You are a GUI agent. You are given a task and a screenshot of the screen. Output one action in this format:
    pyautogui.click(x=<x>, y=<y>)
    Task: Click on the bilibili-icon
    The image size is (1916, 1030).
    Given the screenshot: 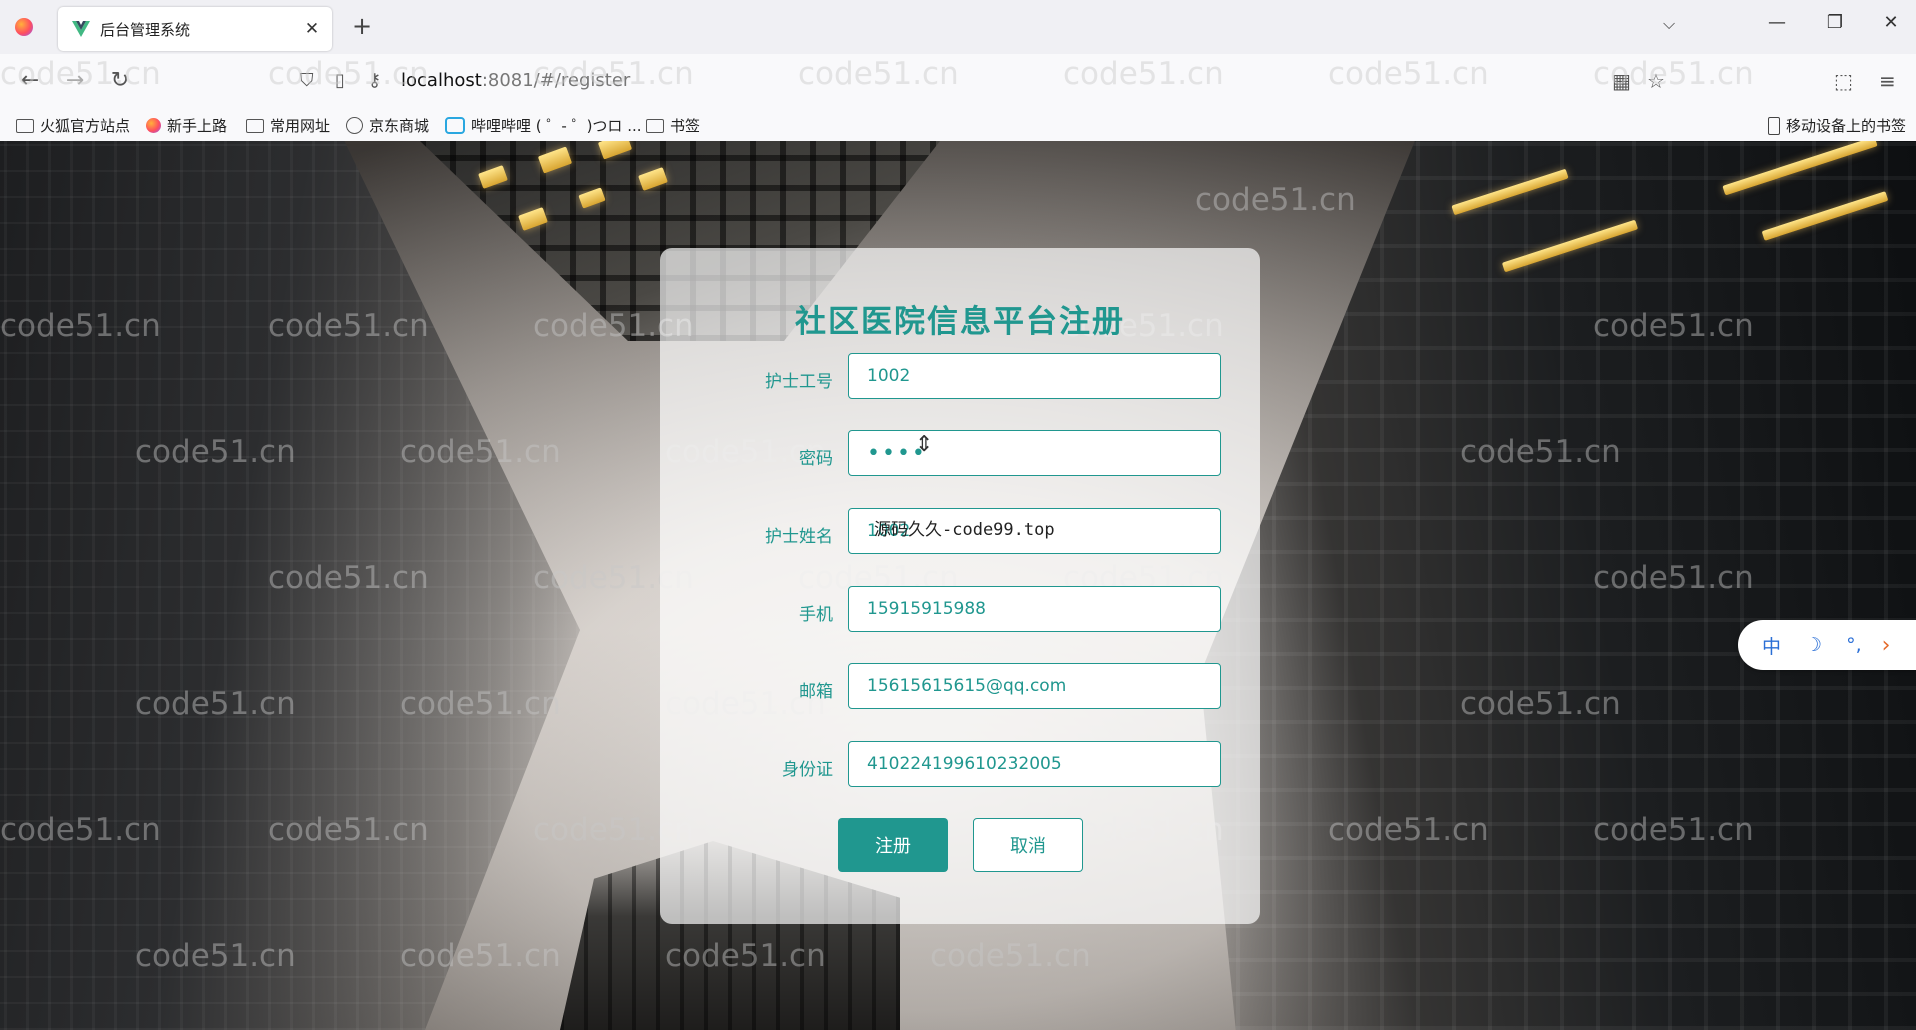 What is the action you would take?
    pyautogui.click(x=455, y=125)
    